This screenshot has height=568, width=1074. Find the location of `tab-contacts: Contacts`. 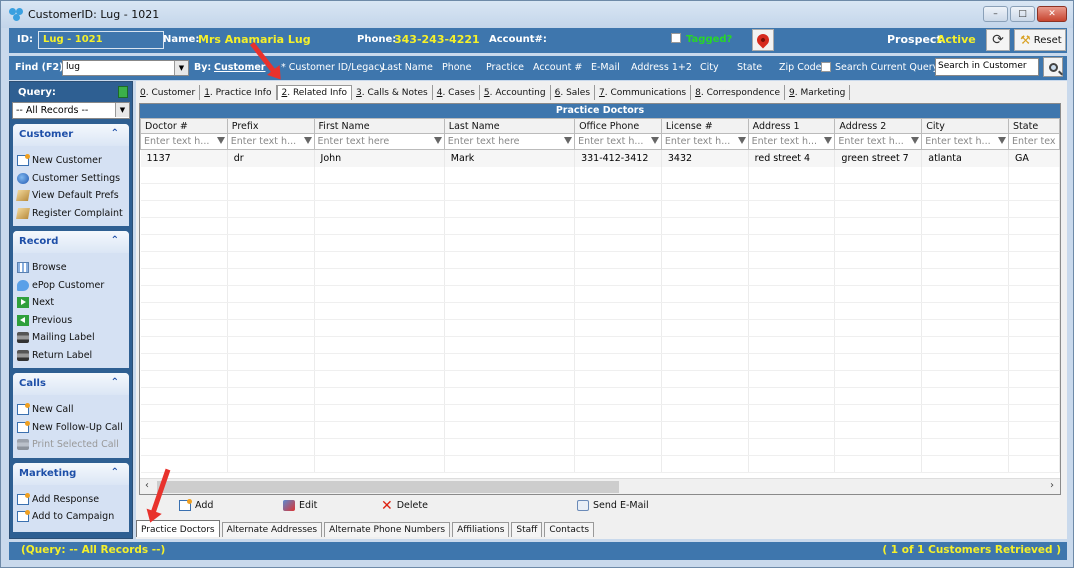

tab-contacts: Contacts is located at coordinates (569, 529).